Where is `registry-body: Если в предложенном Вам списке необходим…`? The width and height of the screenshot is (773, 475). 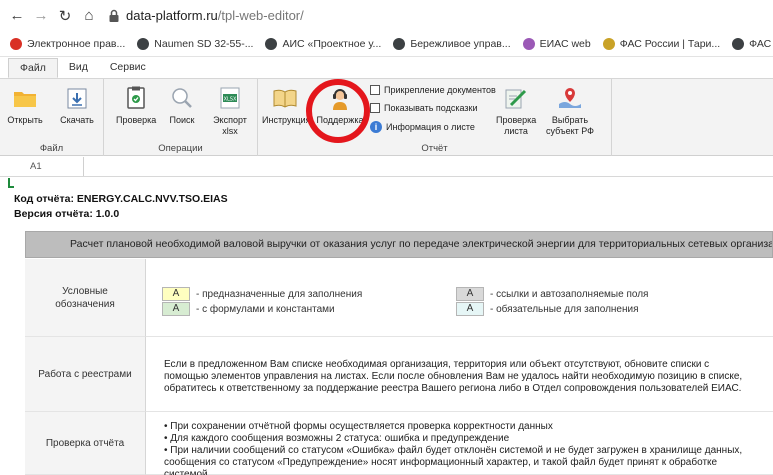 registry-body: Если в предложенном Вам списке необходим… is located at coordinates (459, 374).